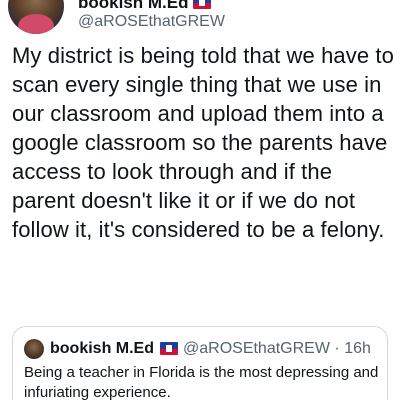  What do you see at coordinates (34, 349) in the screenshot?
I see `quoted-author-avatar` at bounding box center [34, 349].